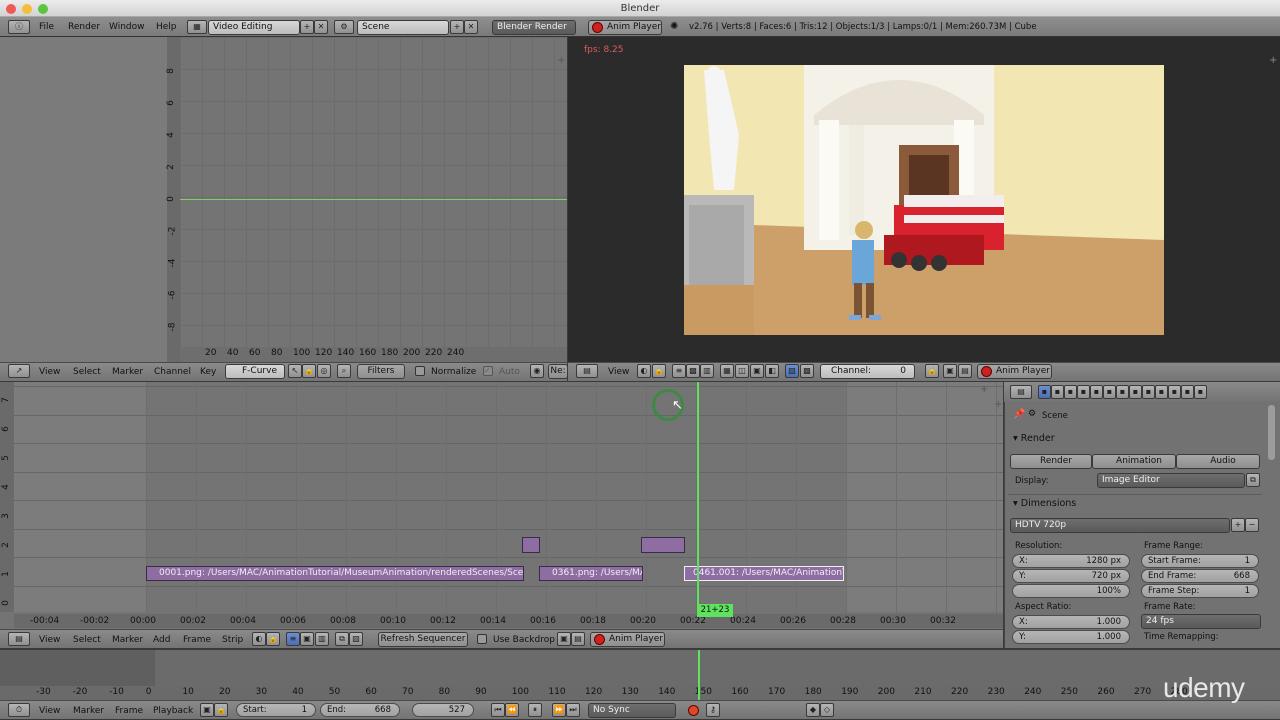 This screenshot has width=1280, height=720. I want to click on frame-rate-selector: 24 fps, so click(1201, 621).